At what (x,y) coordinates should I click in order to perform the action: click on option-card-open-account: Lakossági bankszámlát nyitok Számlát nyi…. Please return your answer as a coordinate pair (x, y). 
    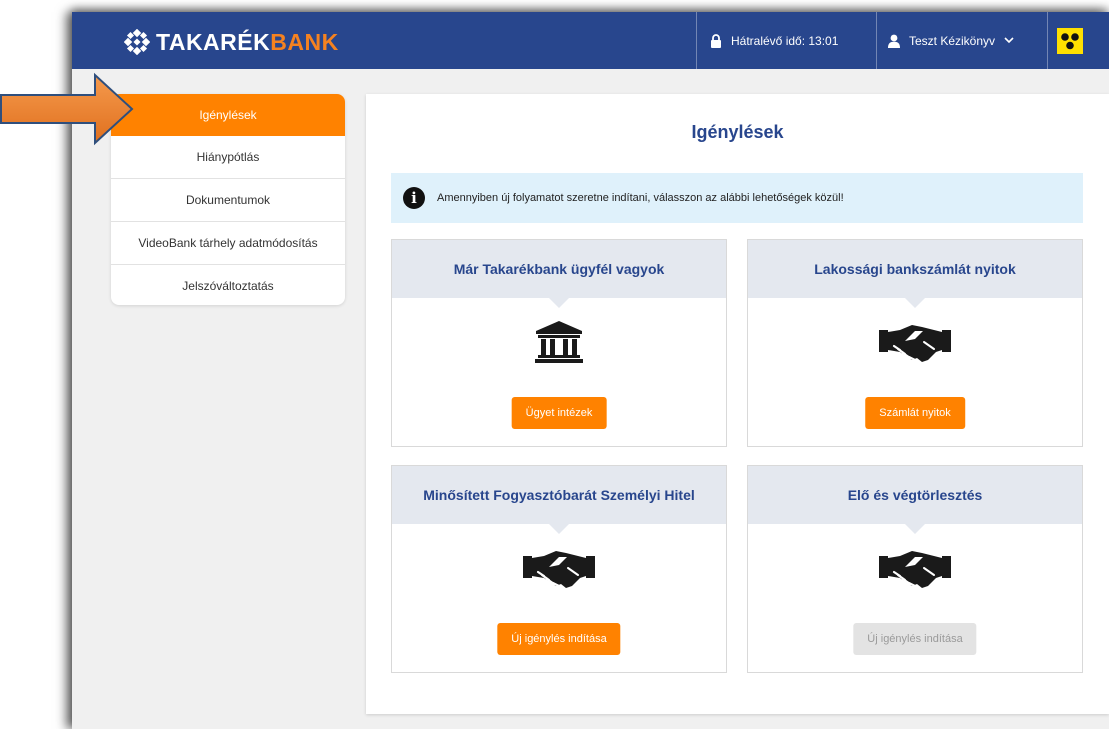
    Looking at the image, I should click on (915, 343).